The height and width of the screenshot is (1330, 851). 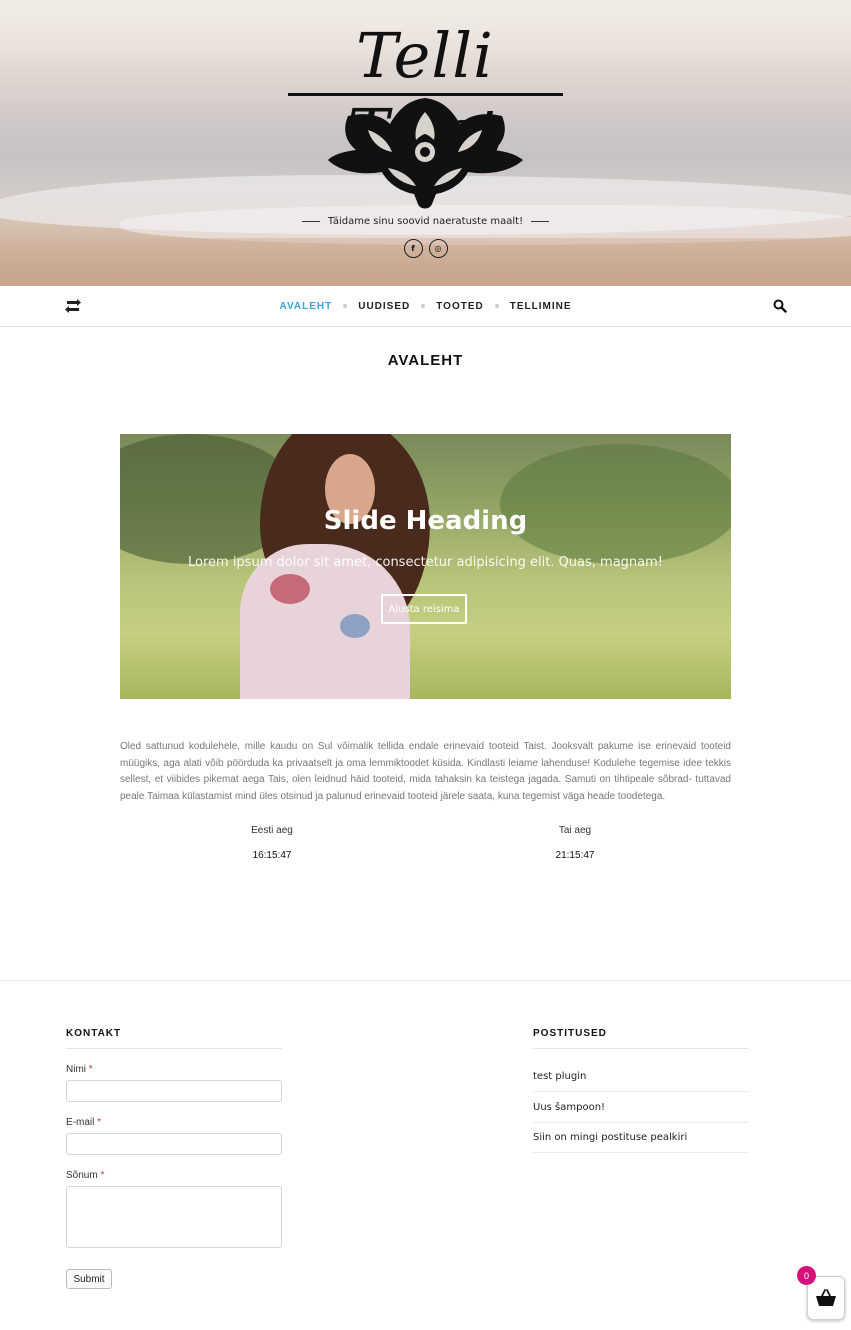 I want to click on nav-link-uudised: UUDISED, so click(x=384, y=306).